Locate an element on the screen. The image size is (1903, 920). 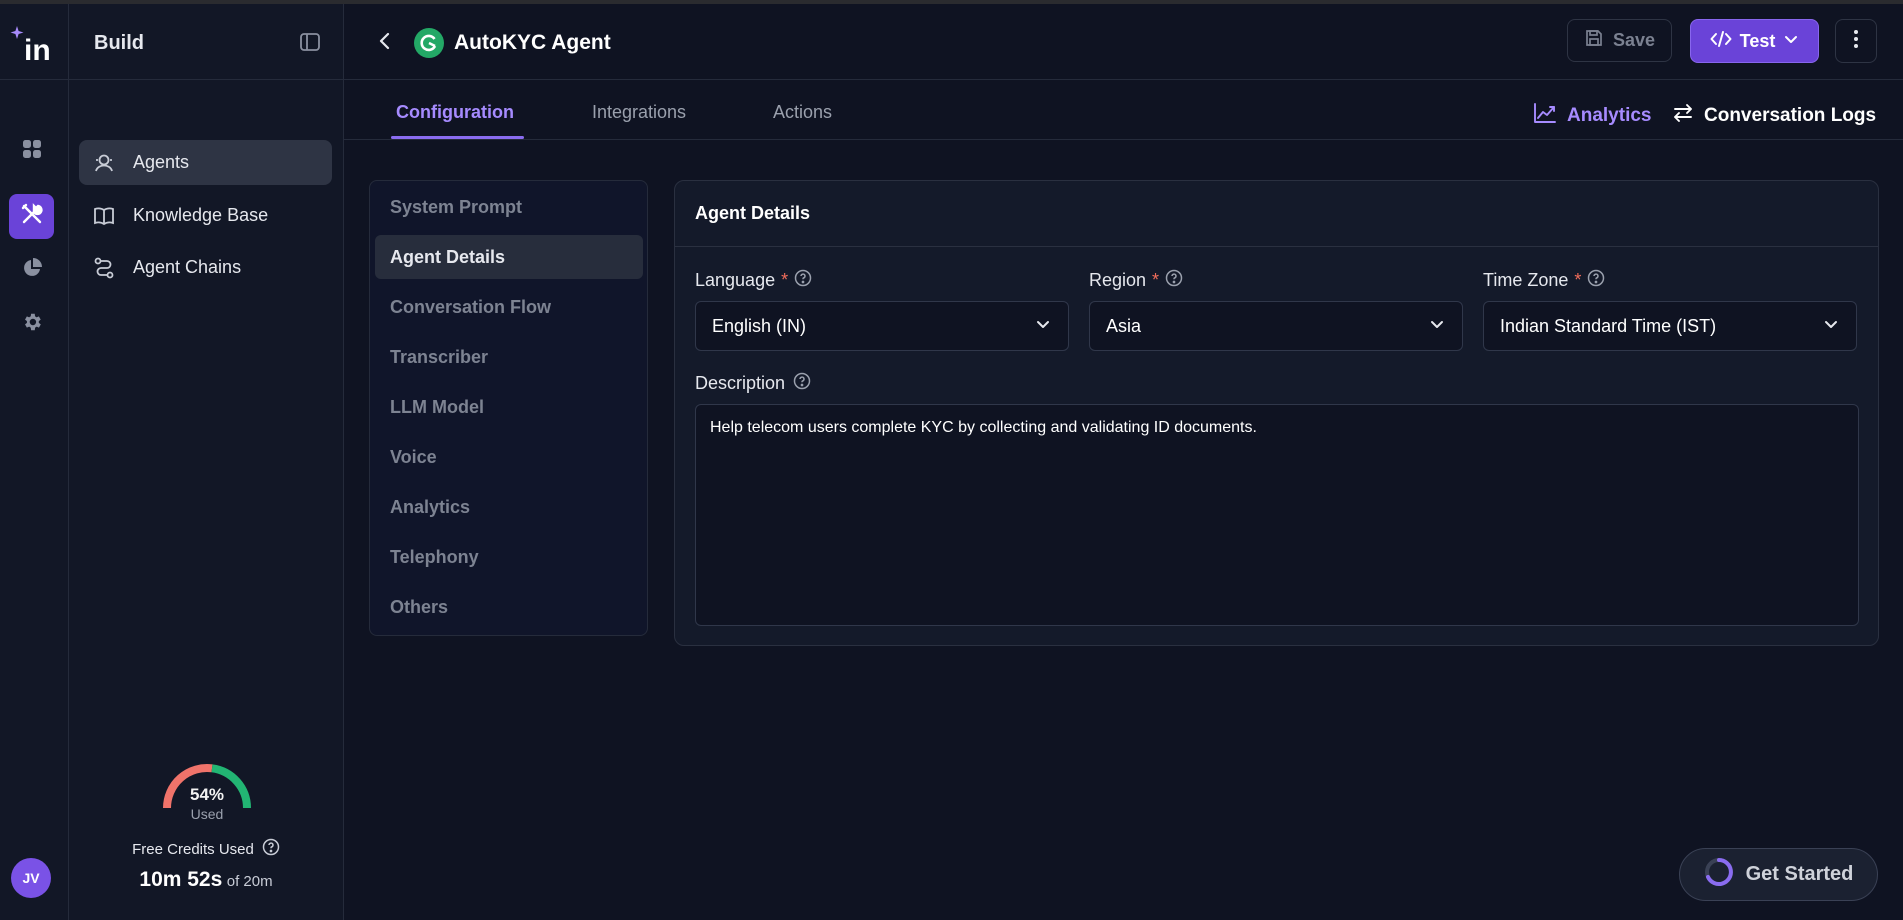
credits-percent: 54% is located at coordinates (207, 794).